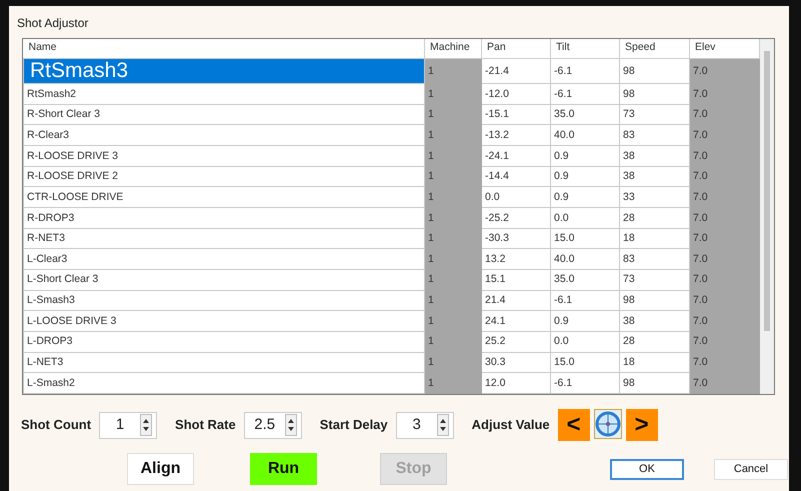 The height and width of the screenshot is (491, 801). I want to click on table-cell: 12.0, so click(516, 383).